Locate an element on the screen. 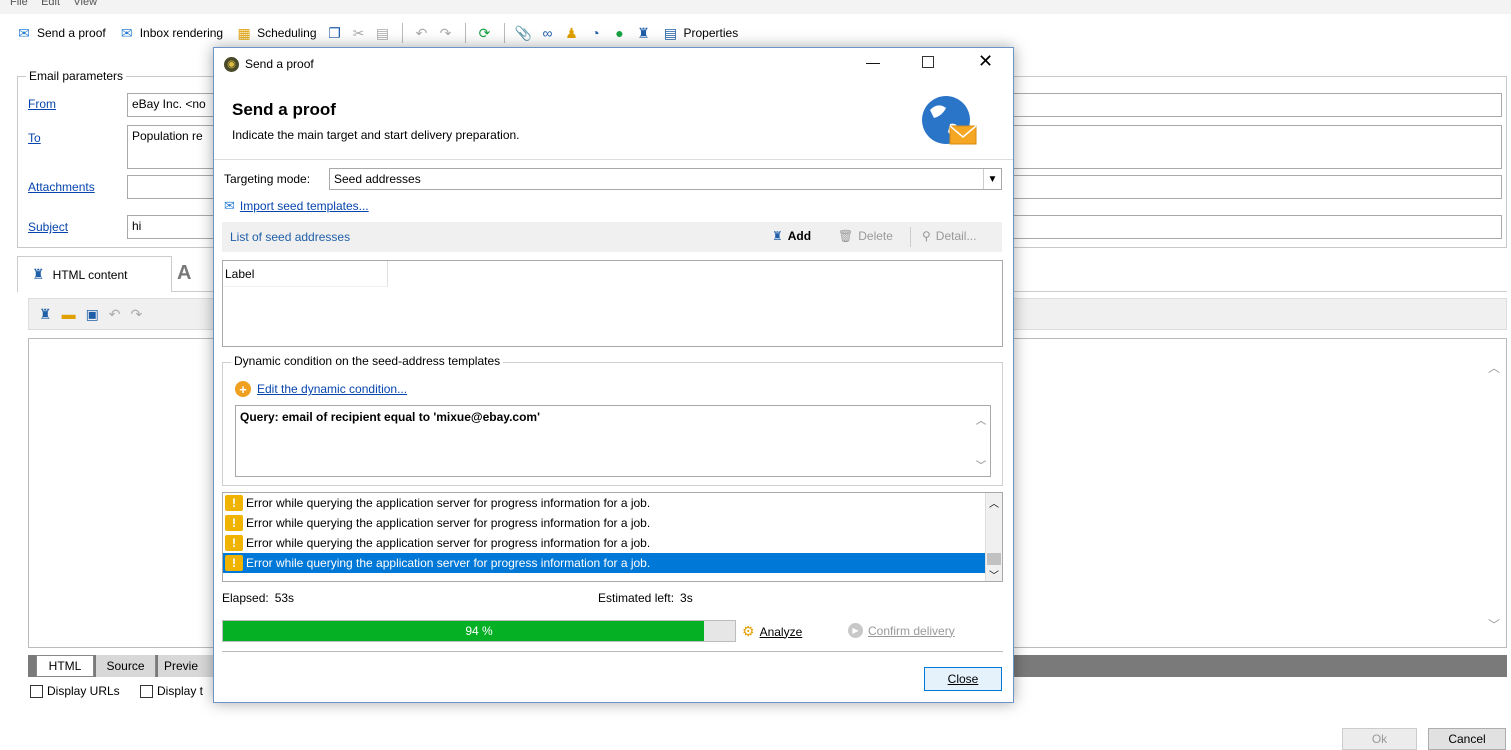  play-icon: ▶ is located at coordinates (855, 630).